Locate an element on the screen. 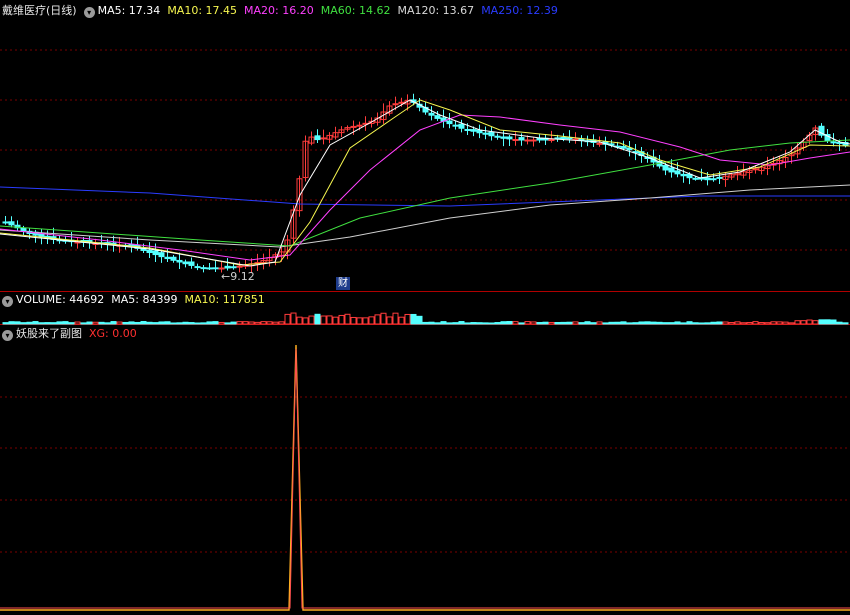 The width and height of the screenshot is (850, 615). finance-event-marker: 财 is located at coordinates (343, 283).